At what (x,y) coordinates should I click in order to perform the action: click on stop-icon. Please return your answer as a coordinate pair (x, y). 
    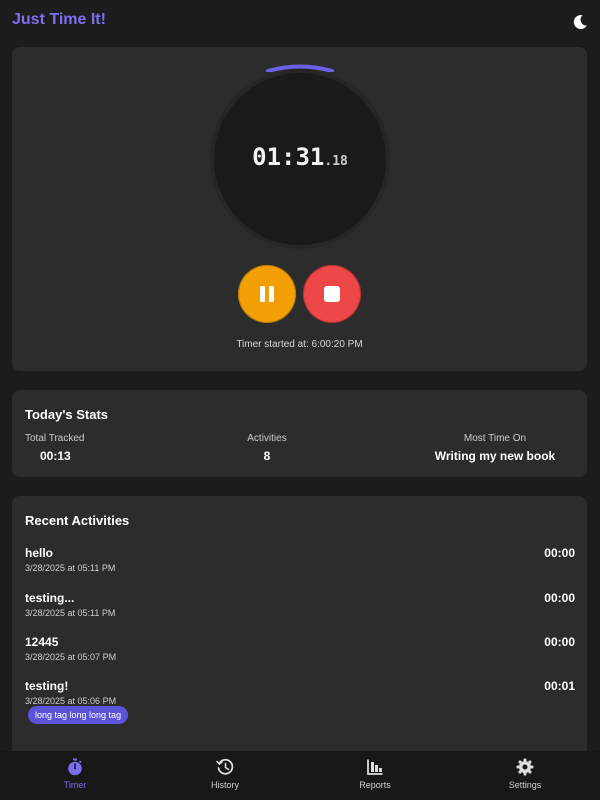
    Looking at the image, I should click on (332, 294).